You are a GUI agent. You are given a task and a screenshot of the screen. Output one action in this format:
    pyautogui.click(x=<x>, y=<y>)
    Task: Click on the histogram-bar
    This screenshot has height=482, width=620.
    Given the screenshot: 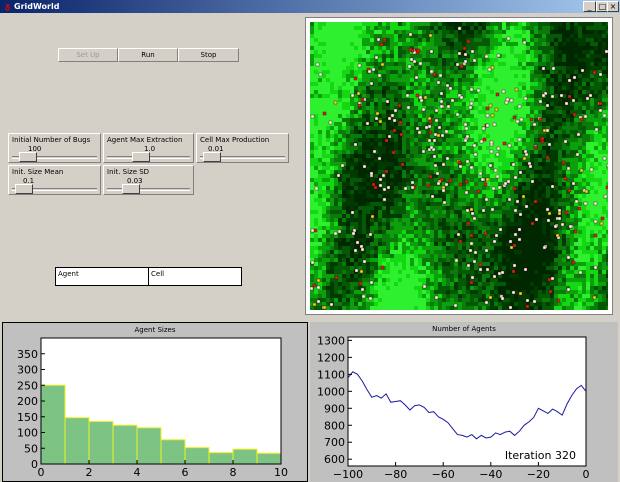 What is the action you would take?
    pyautogui.click(x=221, y=458)
    